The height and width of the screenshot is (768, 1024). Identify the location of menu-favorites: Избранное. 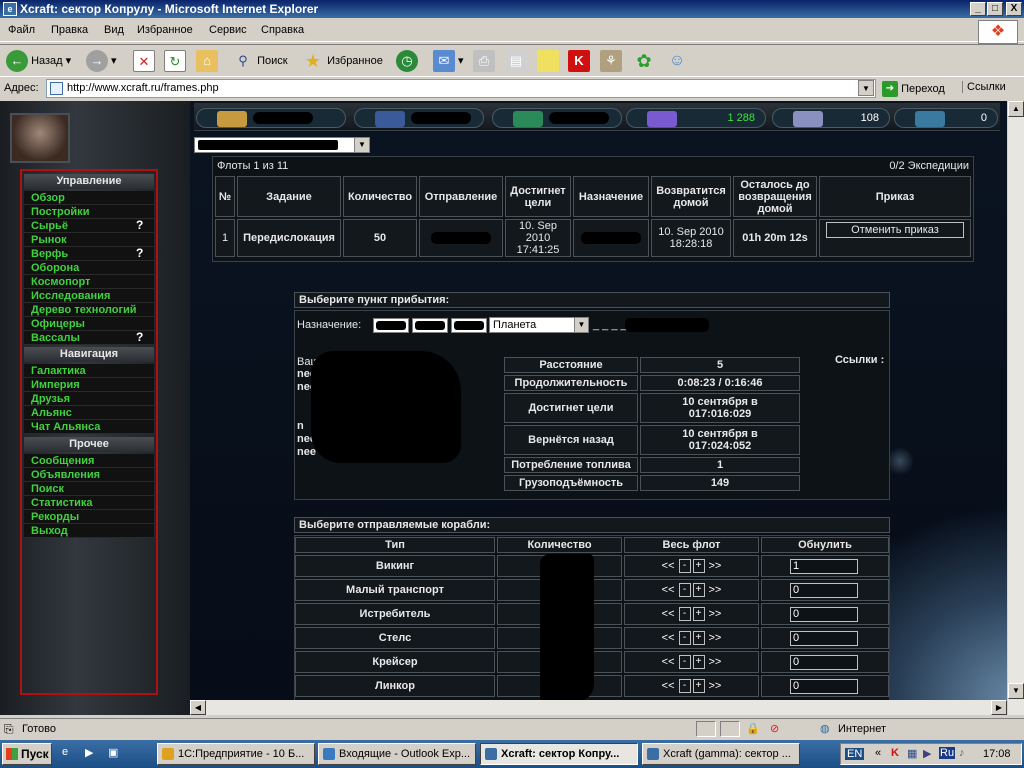
(165, 30).